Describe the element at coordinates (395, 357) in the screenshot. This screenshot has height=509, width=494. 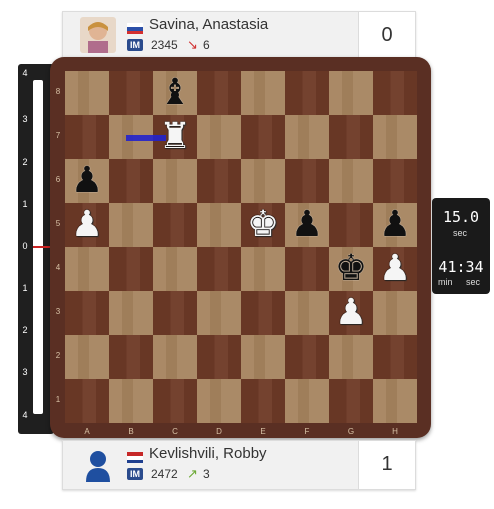
I see `square-h2` at that location.